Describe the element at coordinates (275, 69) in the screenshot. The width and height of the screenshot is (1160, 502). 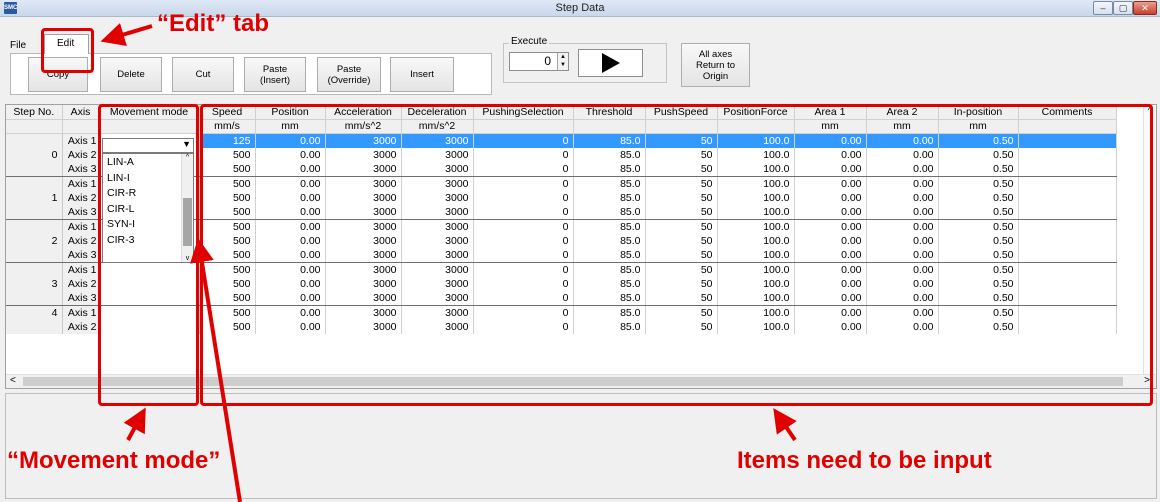
I see `paste-insert-line1: Paste` at that location.